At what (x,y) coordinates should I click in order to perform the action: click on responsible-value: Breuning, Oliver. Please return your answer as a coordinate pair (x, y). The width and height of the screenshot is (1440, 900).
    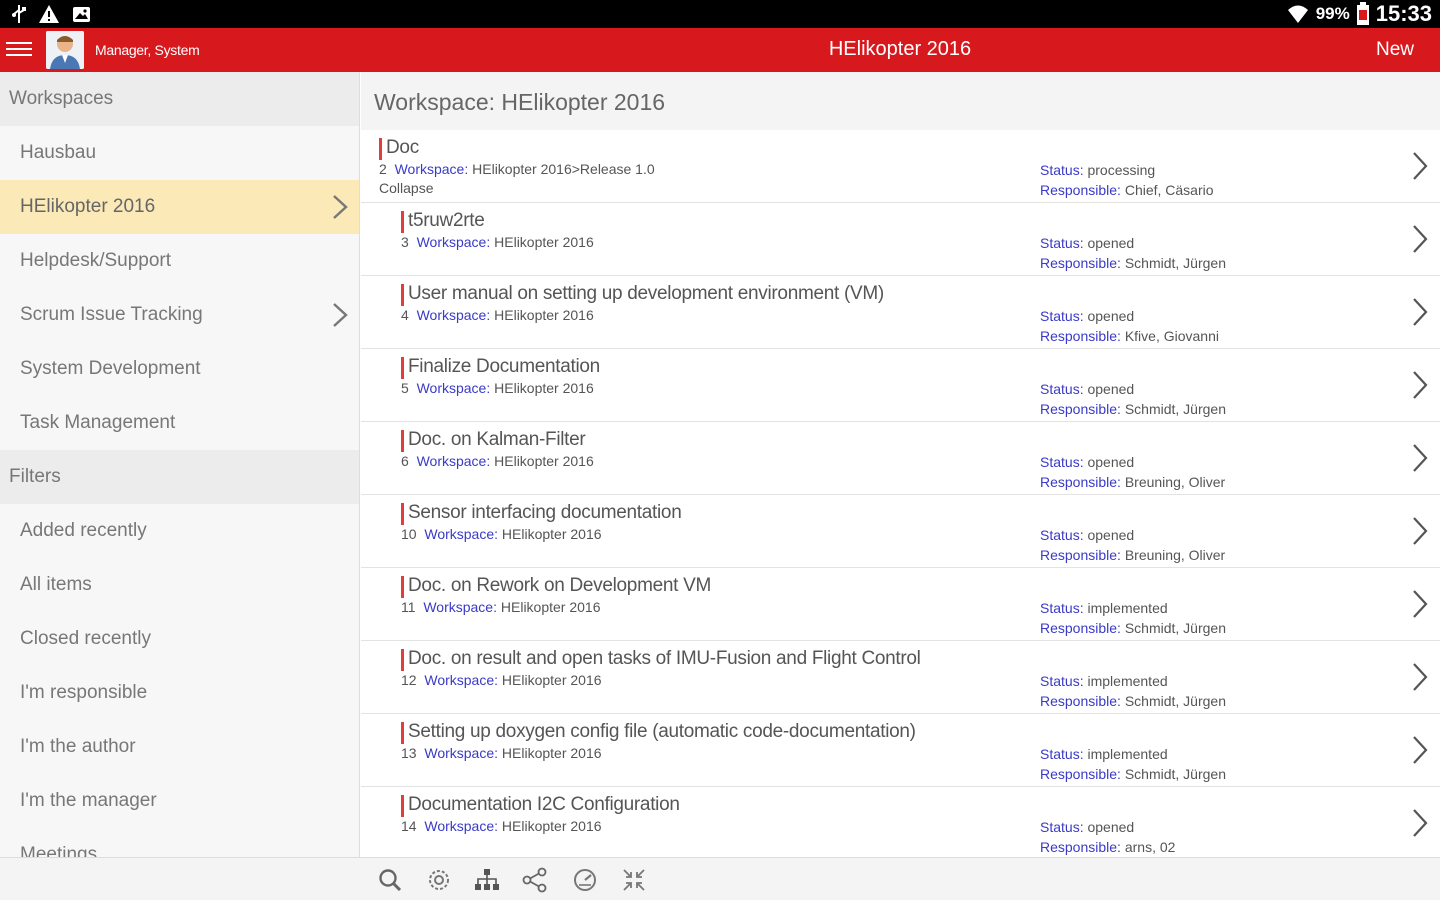
    Looking at the image, I should click on (1175, 555).